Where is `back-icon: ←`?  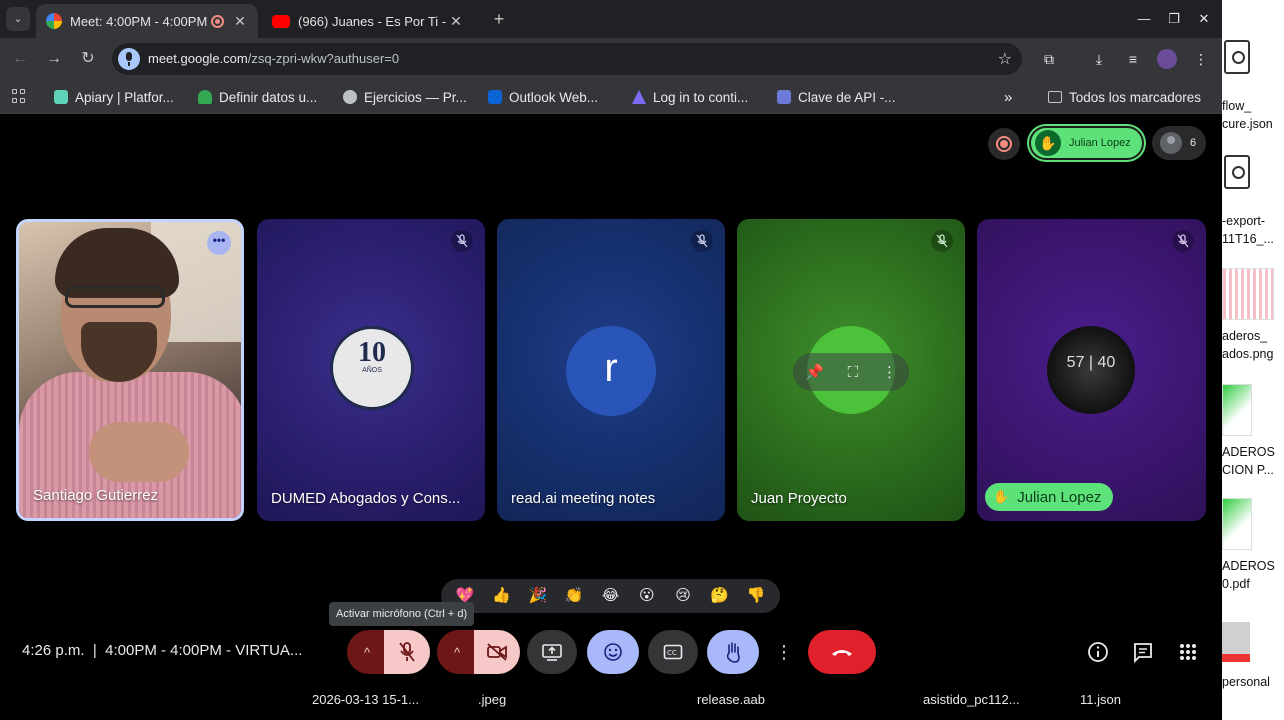
back-icon: ← is located at coordinates (20, 59).